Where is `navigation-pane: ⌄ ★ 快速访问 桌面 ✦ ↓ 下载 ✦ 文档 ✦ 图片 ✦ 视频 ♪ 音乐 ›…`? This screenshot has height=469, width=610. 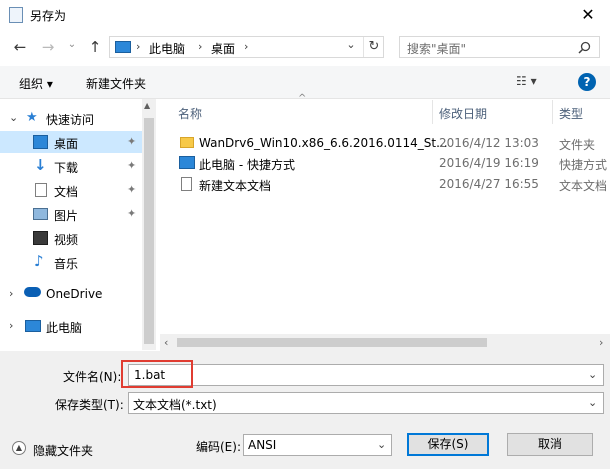
navigation-pane: ⌄ ★ 快速访问 桌面 ✦ ↓ 下载 ✦ 文档 ✦ 图片 ✦ 视频 ♪ 音乐 ›… is located at coordinates (71, 224).